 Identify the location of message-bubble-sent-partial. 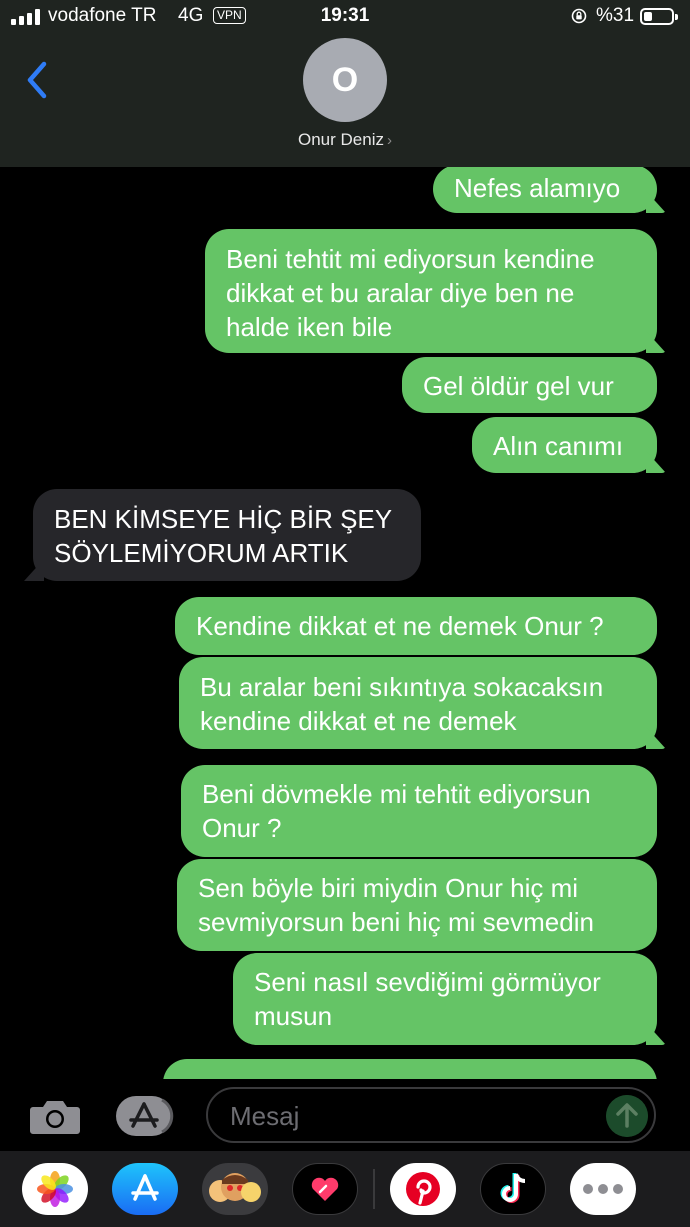
(410, 1069).